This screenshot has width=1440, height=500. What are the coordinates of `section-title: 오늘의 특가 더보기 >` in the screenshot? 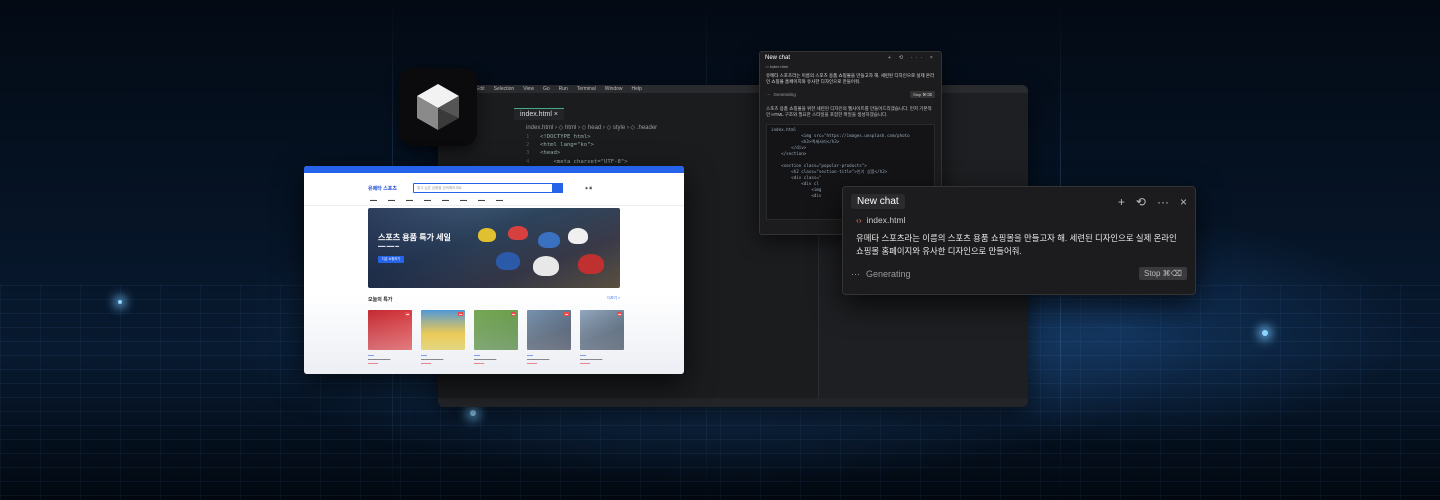 It's located at (494, 299).